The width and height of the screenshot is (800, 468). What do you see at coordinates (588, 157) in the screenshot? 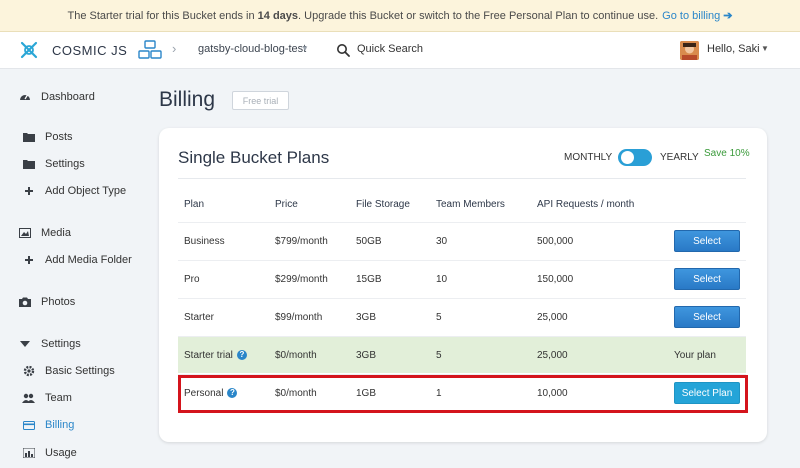
I see `monthly-label: MONTHLY` at bounding box center [588, 157].